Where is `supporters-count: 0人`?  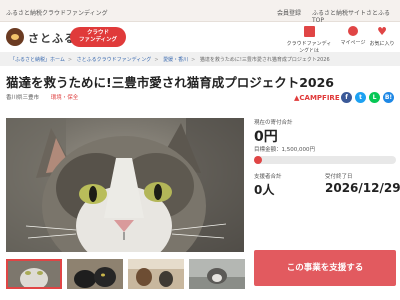 supporters-count: 0人 is located at coordinates (264, 190).